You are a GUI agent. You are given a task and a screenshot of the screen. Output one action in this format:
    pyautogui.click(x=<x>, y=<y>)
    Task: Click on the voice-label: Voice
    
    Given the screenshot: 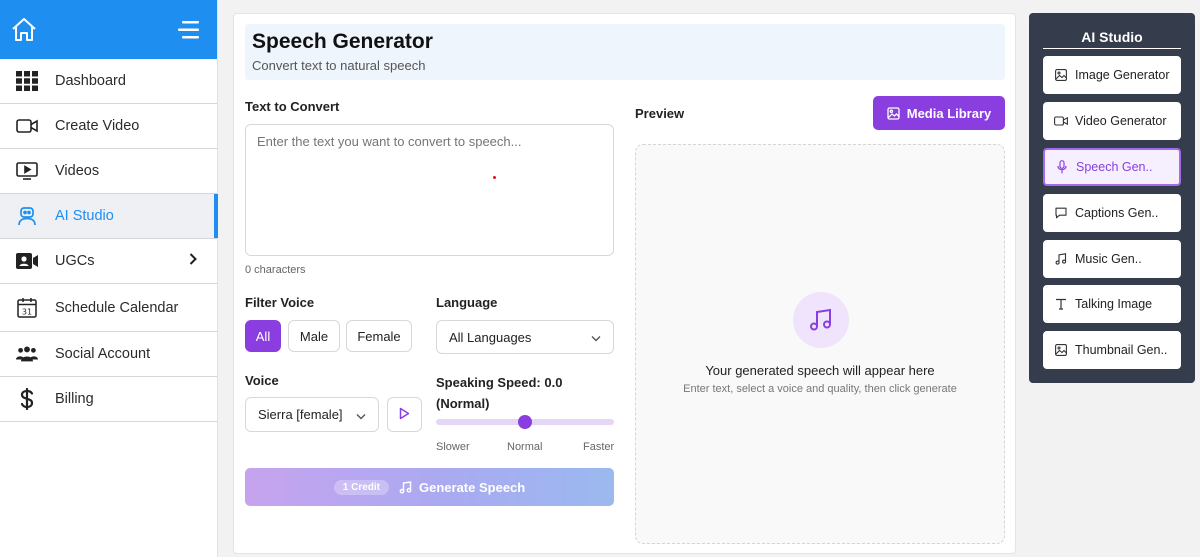 What is the action you would take?
    pyautogui.click(x=262, y=380)
    